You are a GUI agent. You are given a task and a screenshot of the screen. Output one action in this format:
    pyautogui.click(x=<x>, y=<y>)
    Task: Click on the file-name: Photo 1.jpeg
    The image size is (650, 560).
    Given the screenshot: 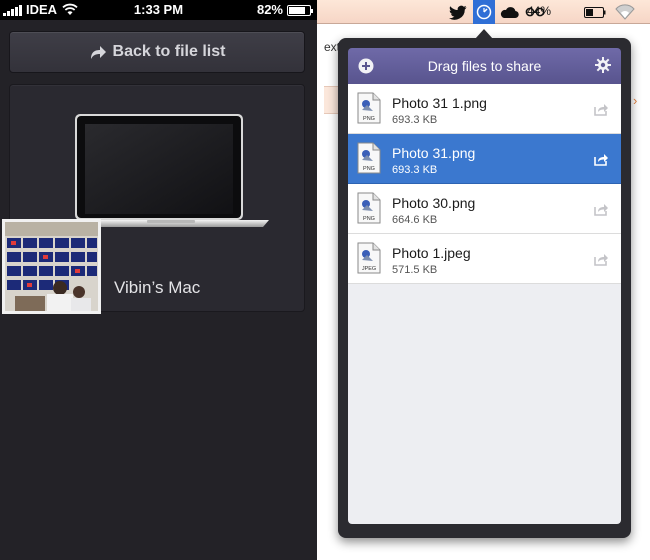 What is the action you would take?
    pyautogui.click(x=431, y=253)
    